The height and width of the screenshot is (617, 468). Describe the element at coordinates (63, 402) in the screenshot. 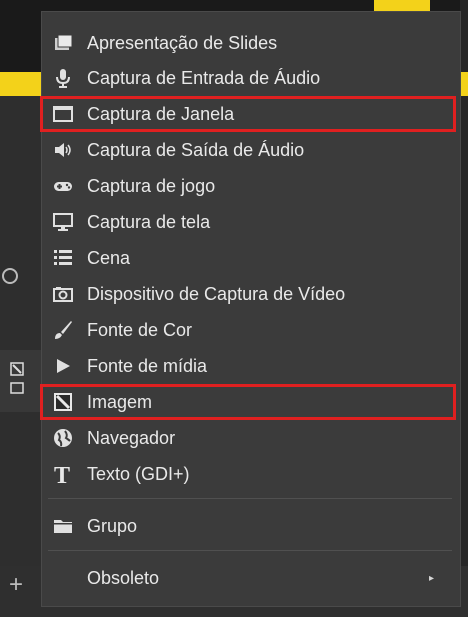

I see `image-icon` at that location.